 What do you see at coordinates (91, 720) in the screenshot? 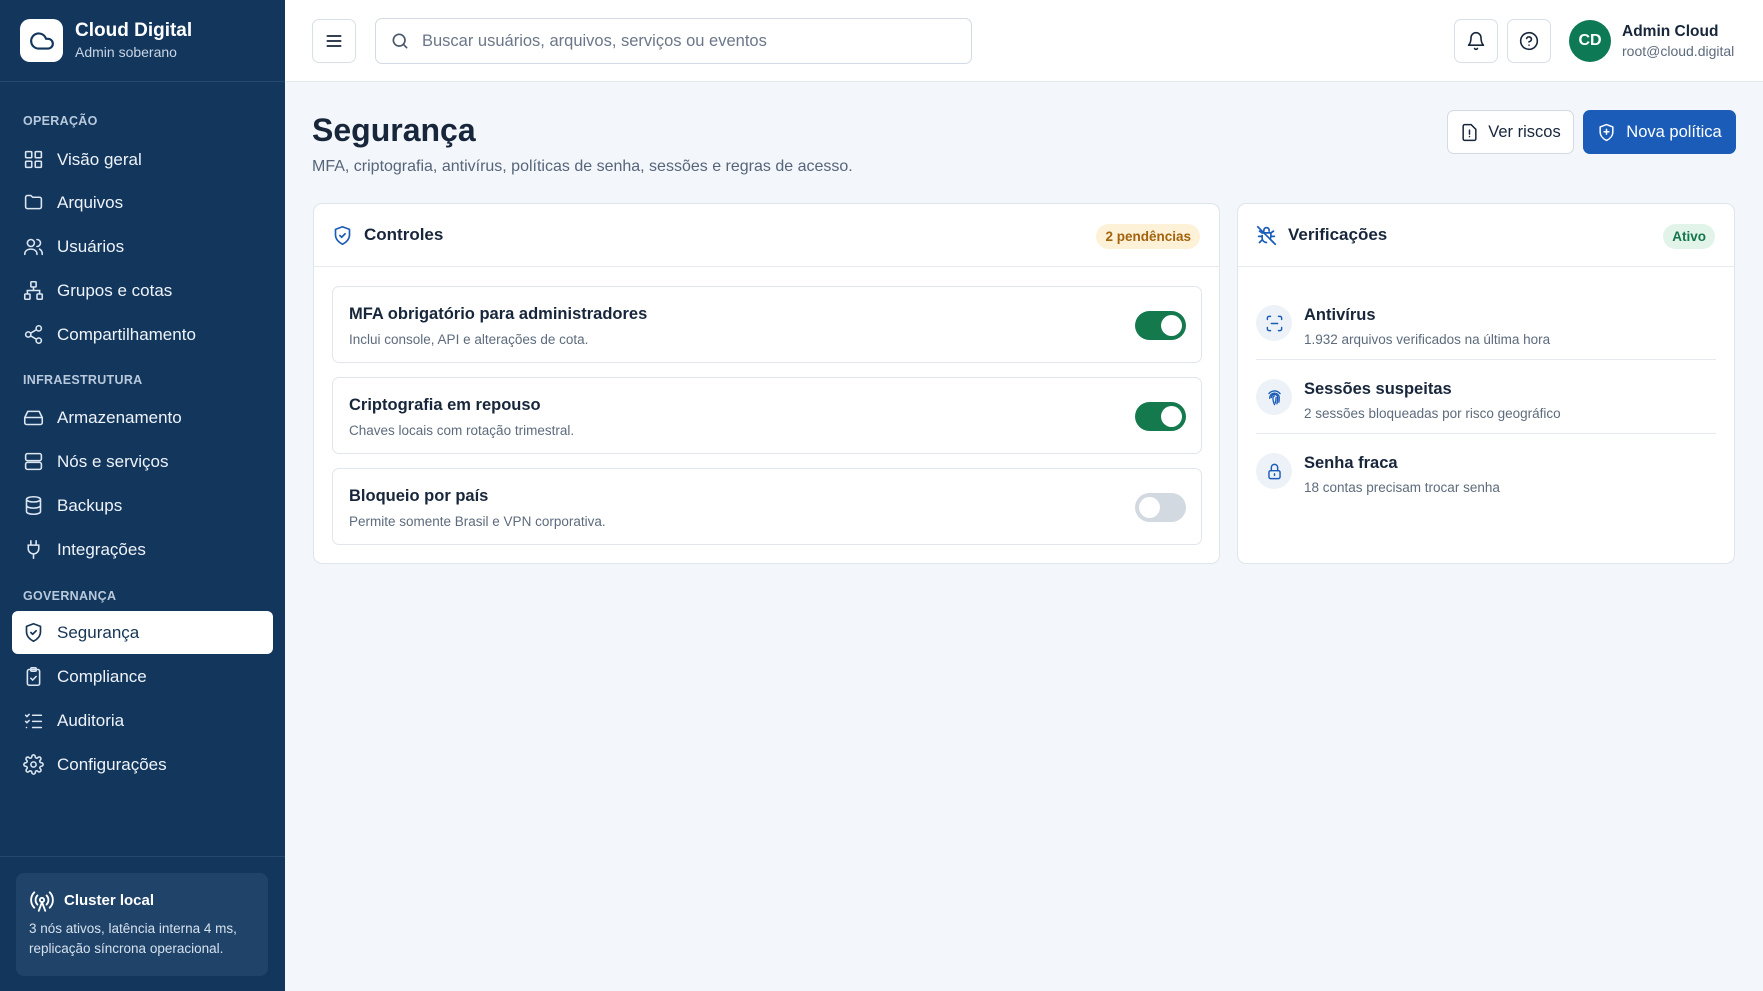
I see `sidebar-item-label: Auditoria` at bounding box center [91, 720].